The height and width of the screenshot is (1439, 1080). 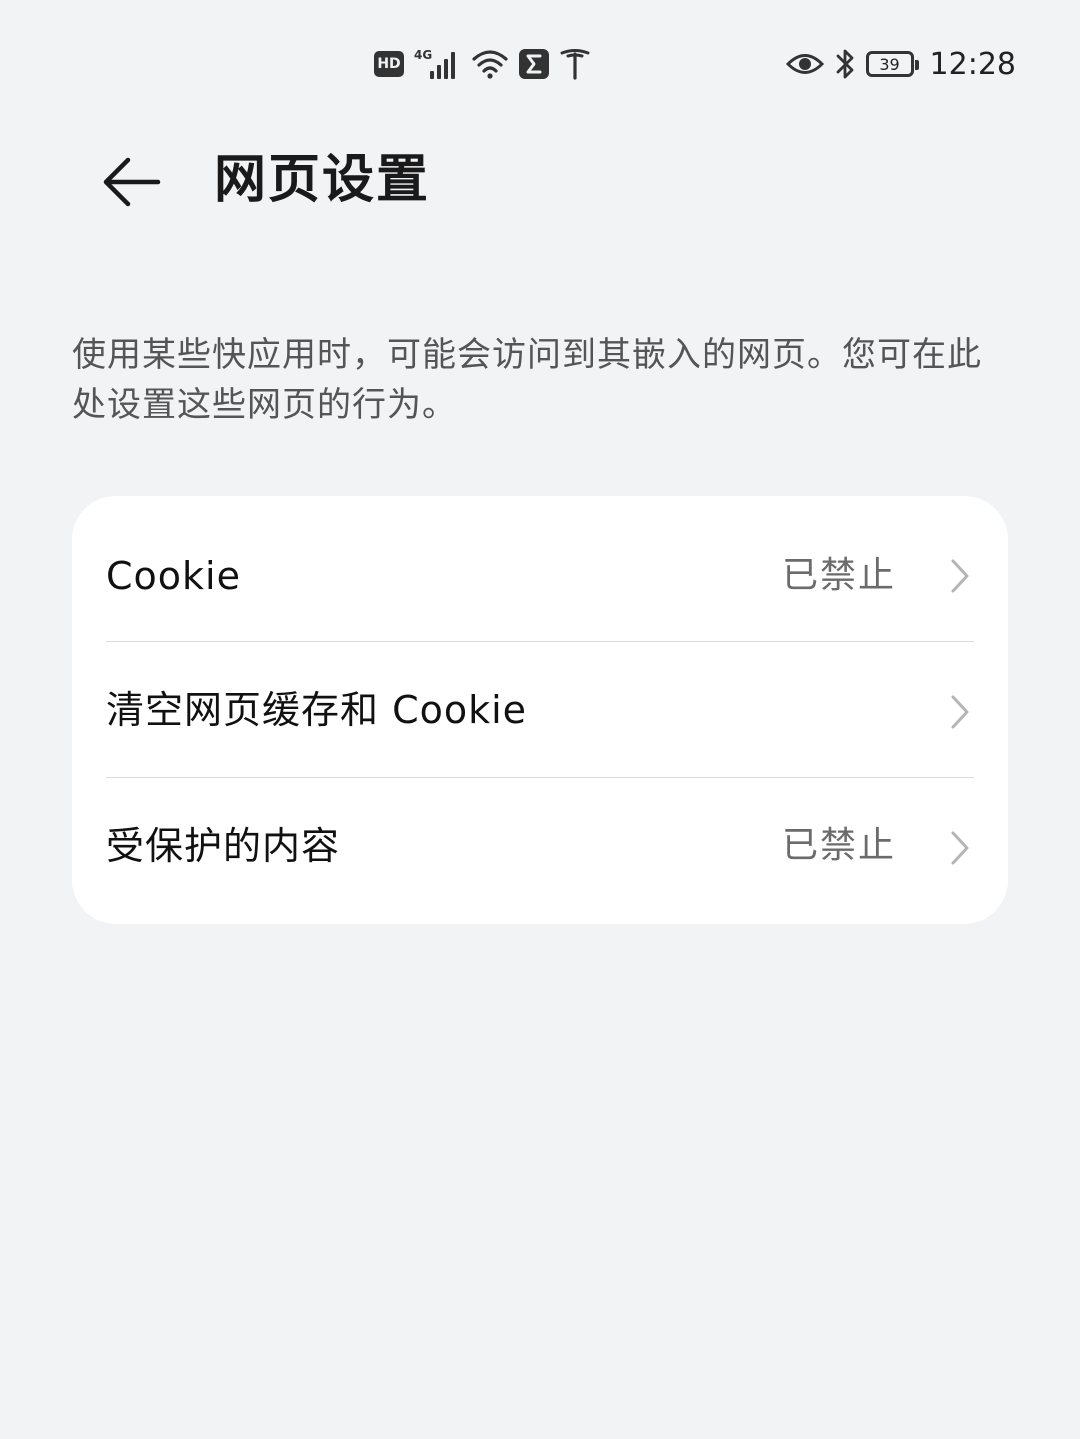 I want to click on hd-icon: HD, so click(x=389, y=64).